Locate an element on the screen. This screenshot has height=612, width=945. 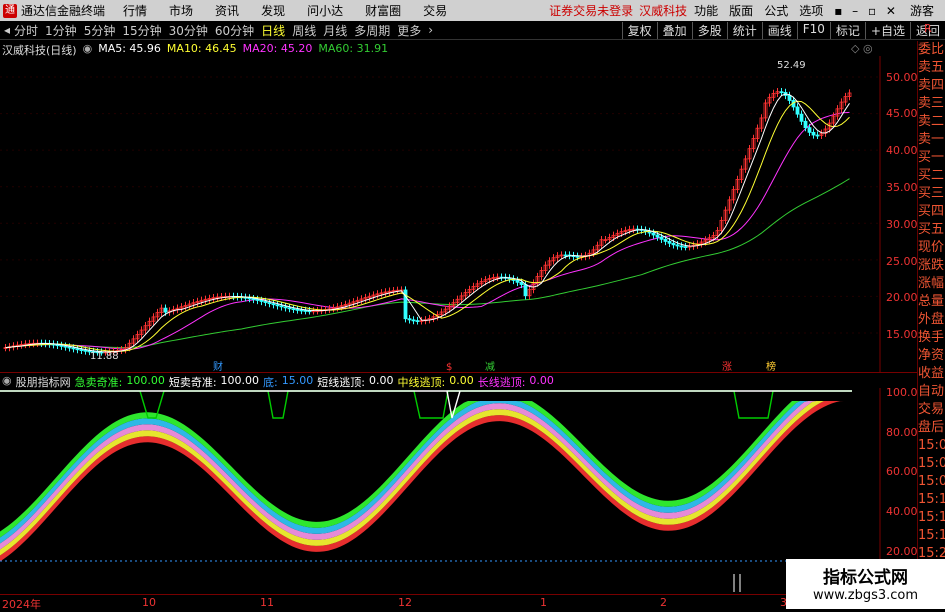
sidebar-item: 净资 is located at coordinates (931, 356).